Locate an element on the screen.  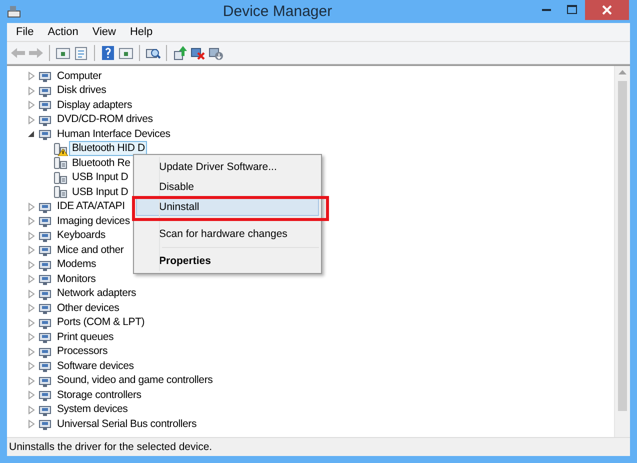
tree-item: Mice and other is located at coordinates (90, 250).